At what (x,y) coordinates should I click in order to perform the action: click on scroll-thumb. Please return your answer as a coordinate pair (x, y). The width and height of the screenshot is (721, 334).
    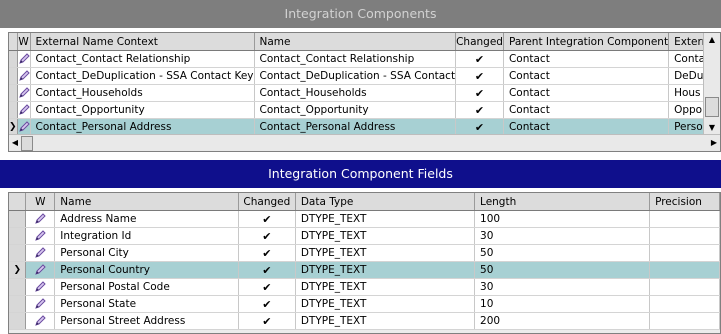
    Looking at the image, I should click on (712, 107).